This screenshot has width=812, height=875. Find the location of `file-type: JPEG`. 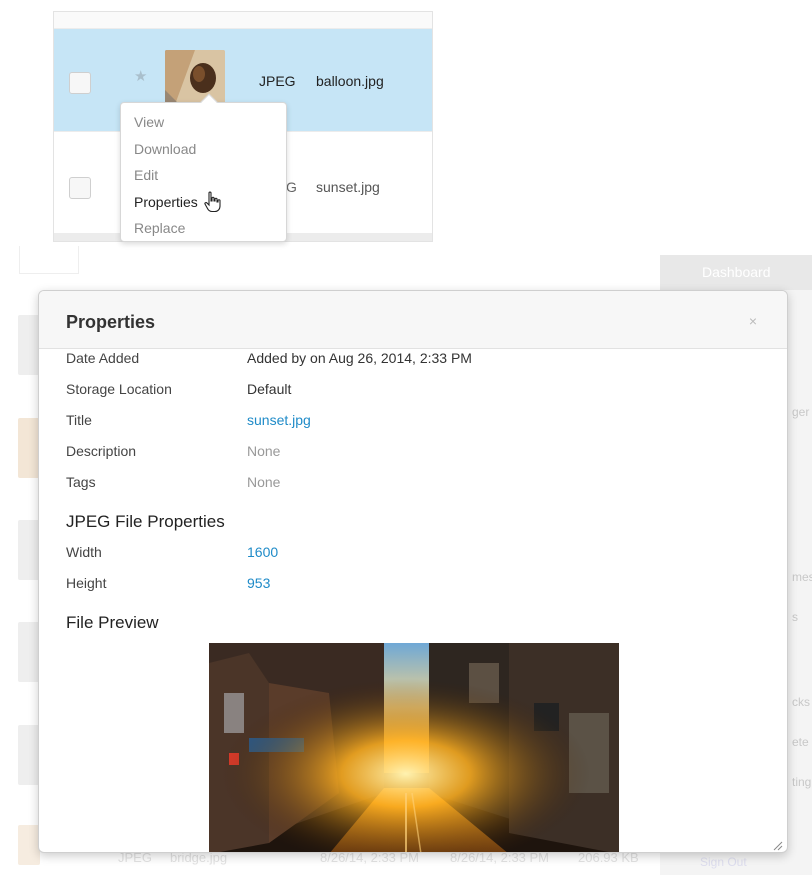

file-type: JPEG is located at coordinates (277, 81).